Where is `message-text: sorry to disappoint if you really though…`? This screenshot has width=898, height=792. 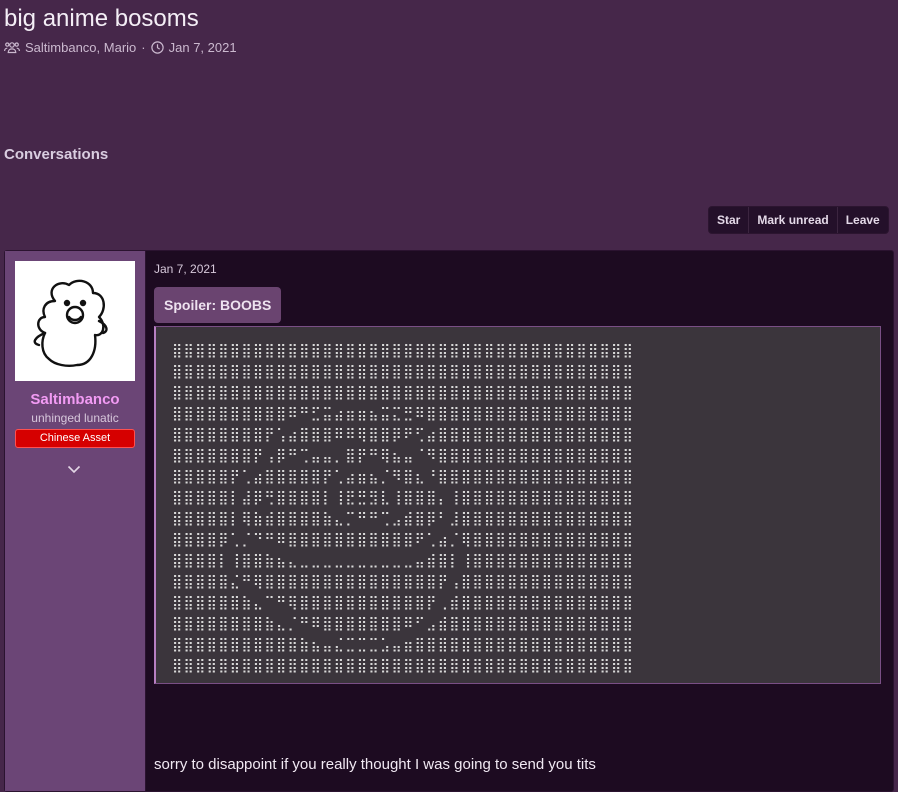
message-text: sorry to disappoint if you really though… is located at coordinates (375, 764).